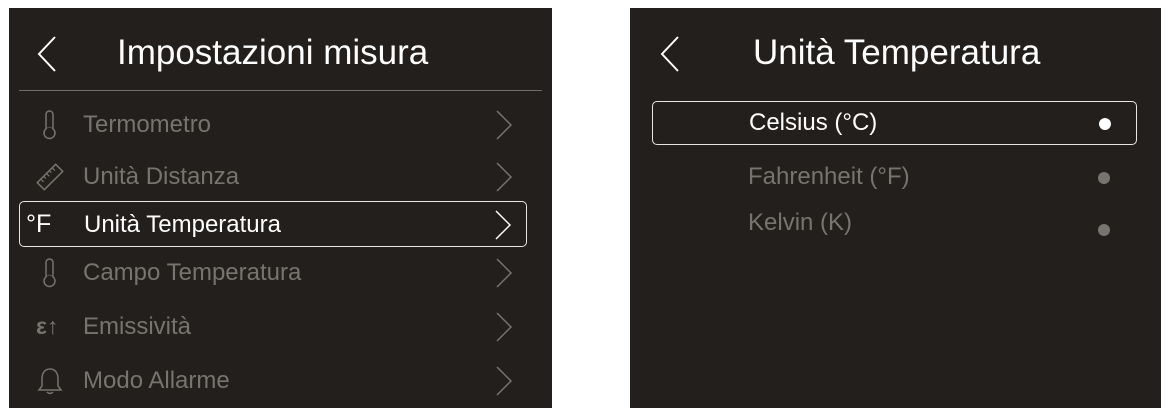  I want to click on menu-item-emissivity: ε↑ Emissività, so click(273, 327).